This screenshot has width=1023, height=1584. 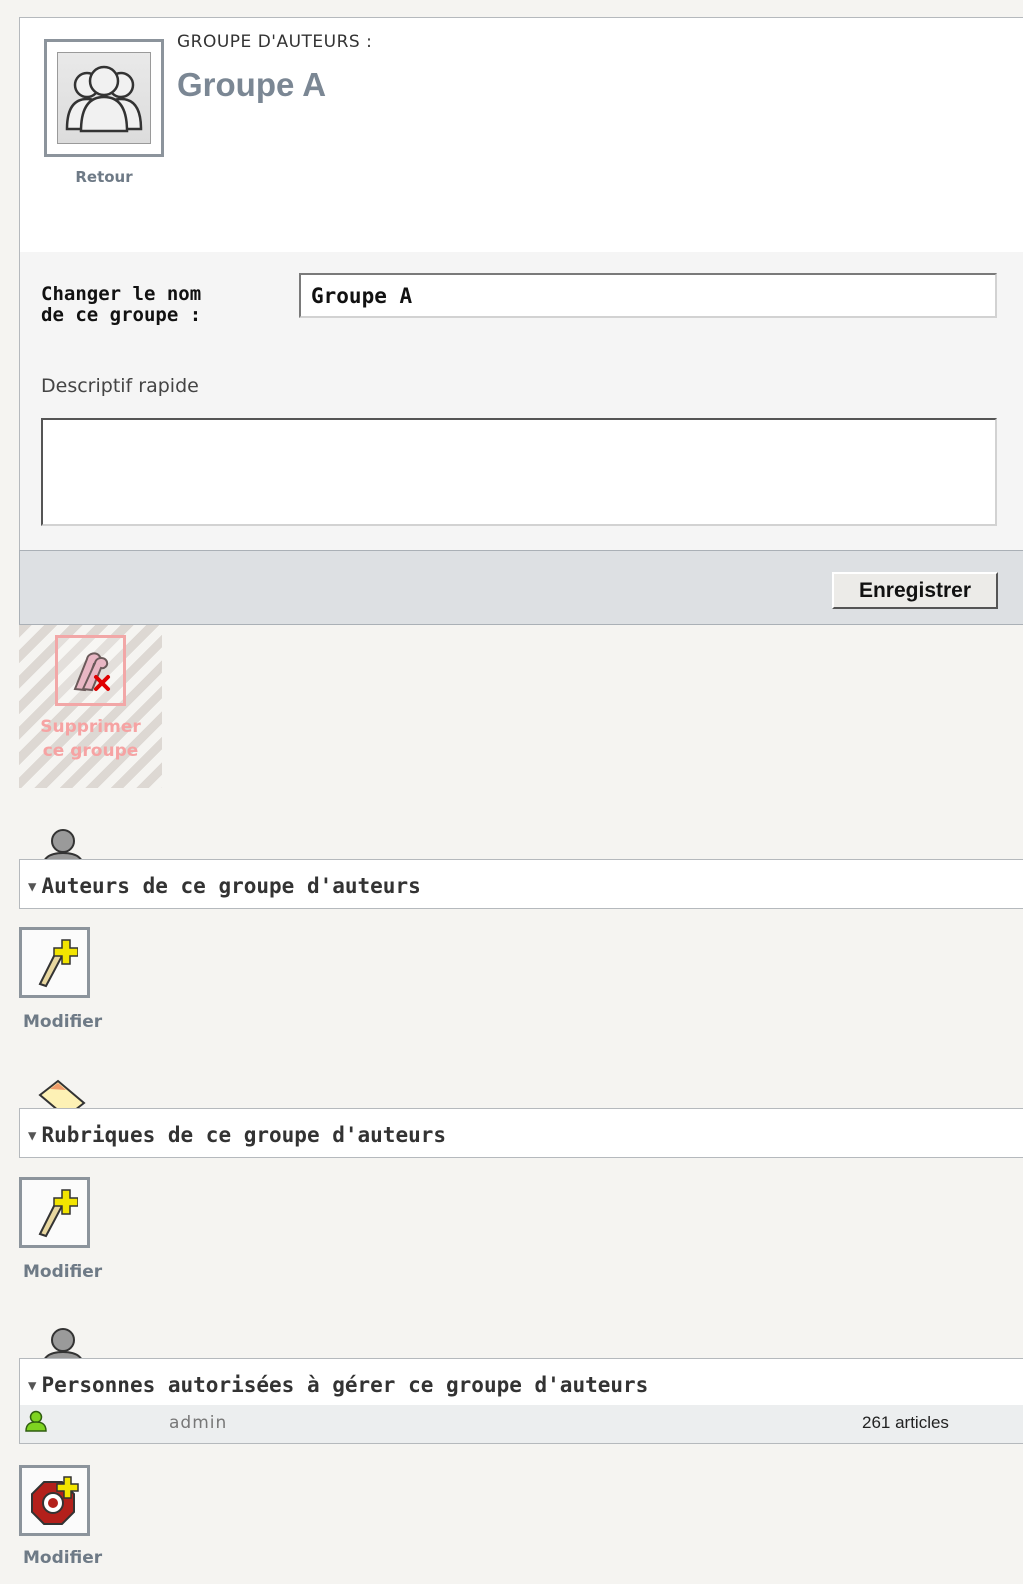 I want to click on page-title: Groupe A, so click(x=252, y=84).